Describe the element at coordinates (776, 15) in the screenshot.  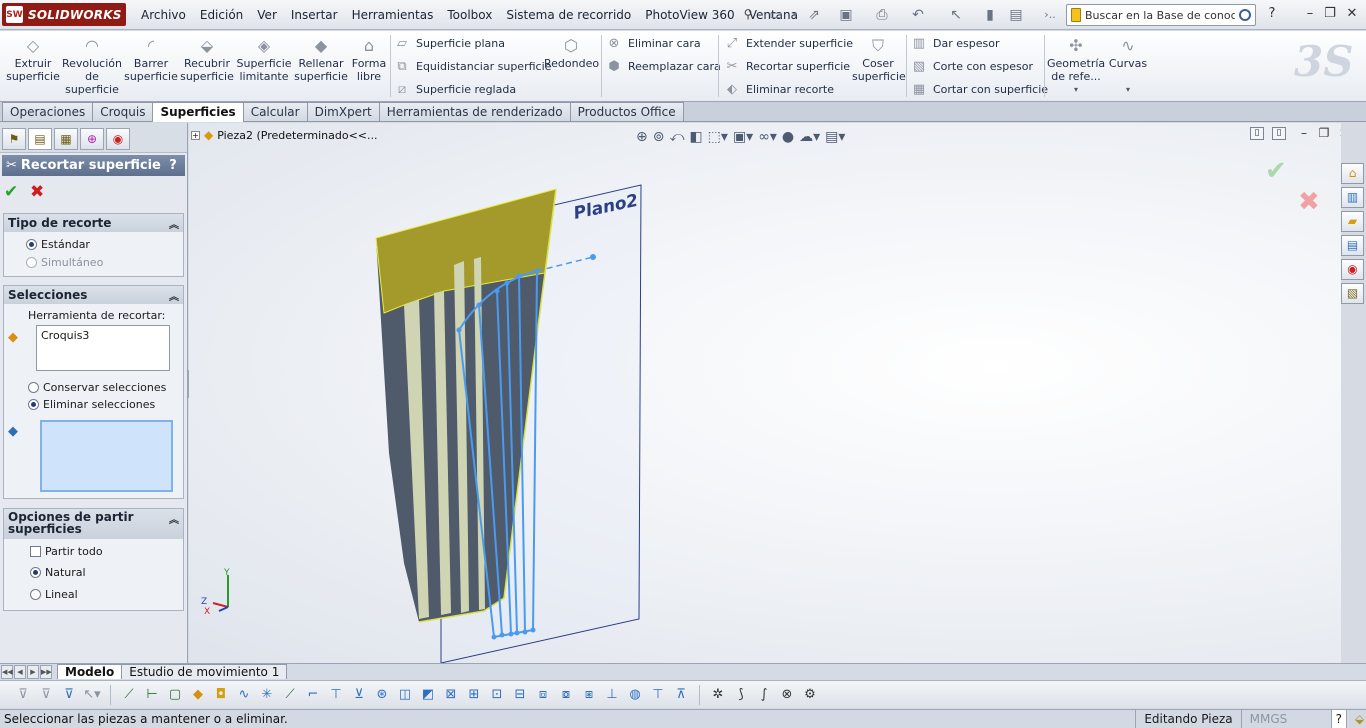
I see `new-document-icon: ▭` at that location.